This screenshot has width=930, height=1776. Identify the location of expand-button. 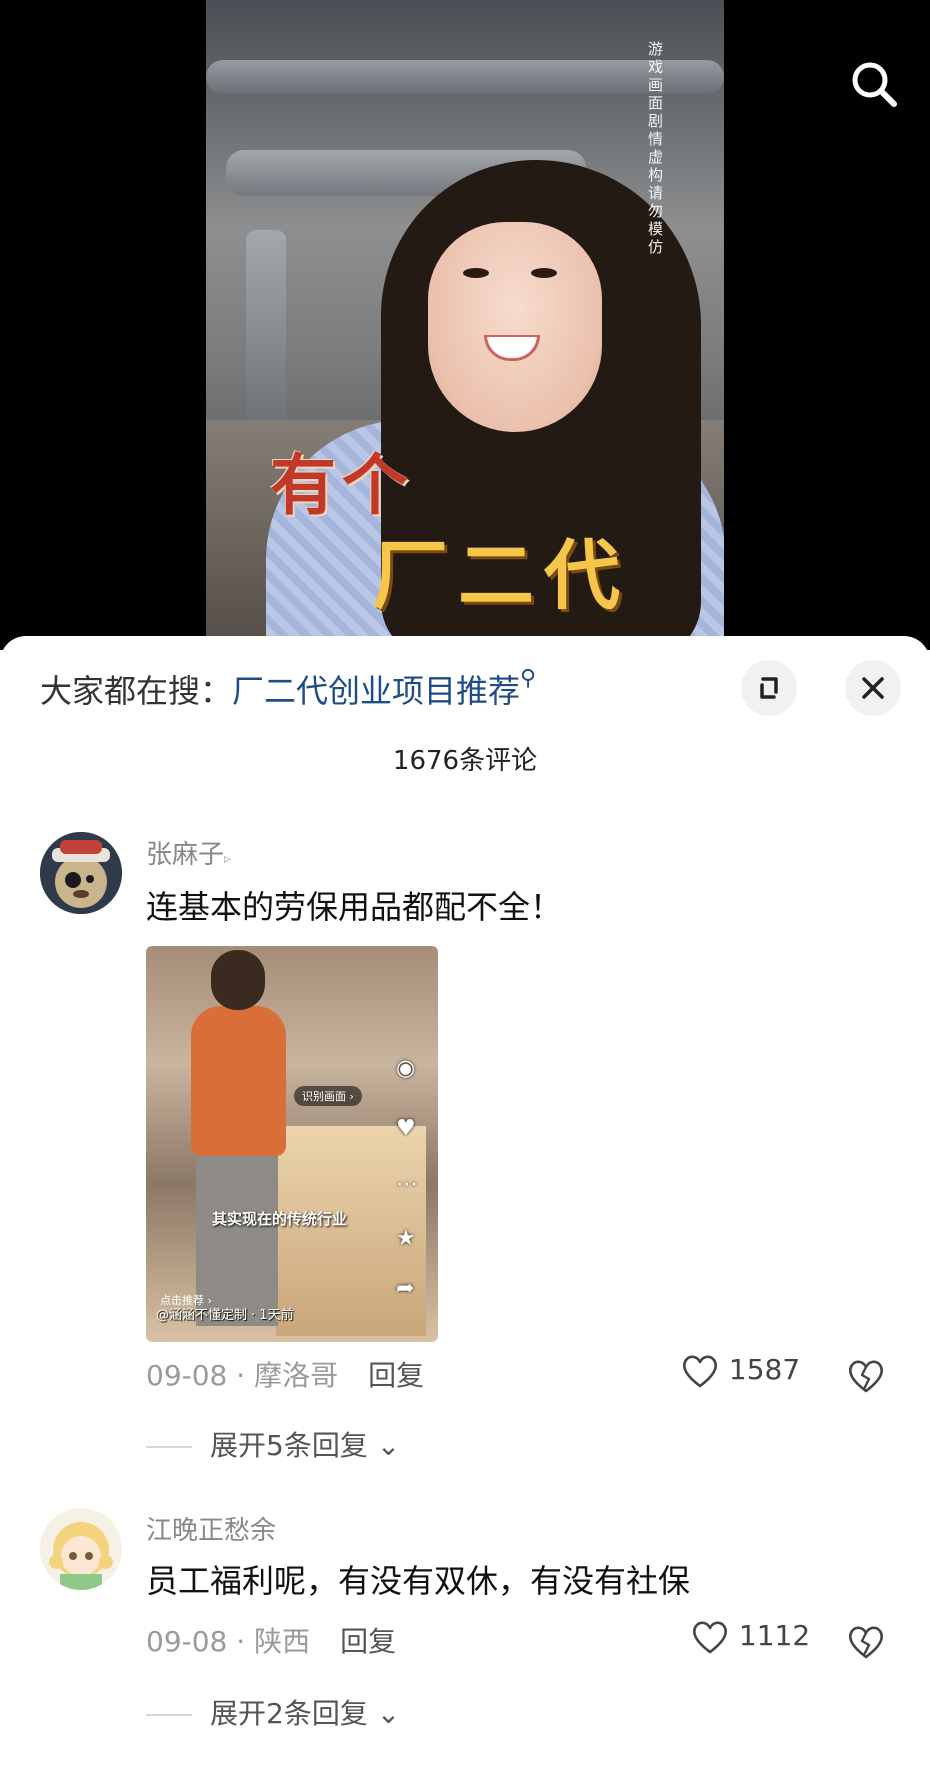
(769, 688).